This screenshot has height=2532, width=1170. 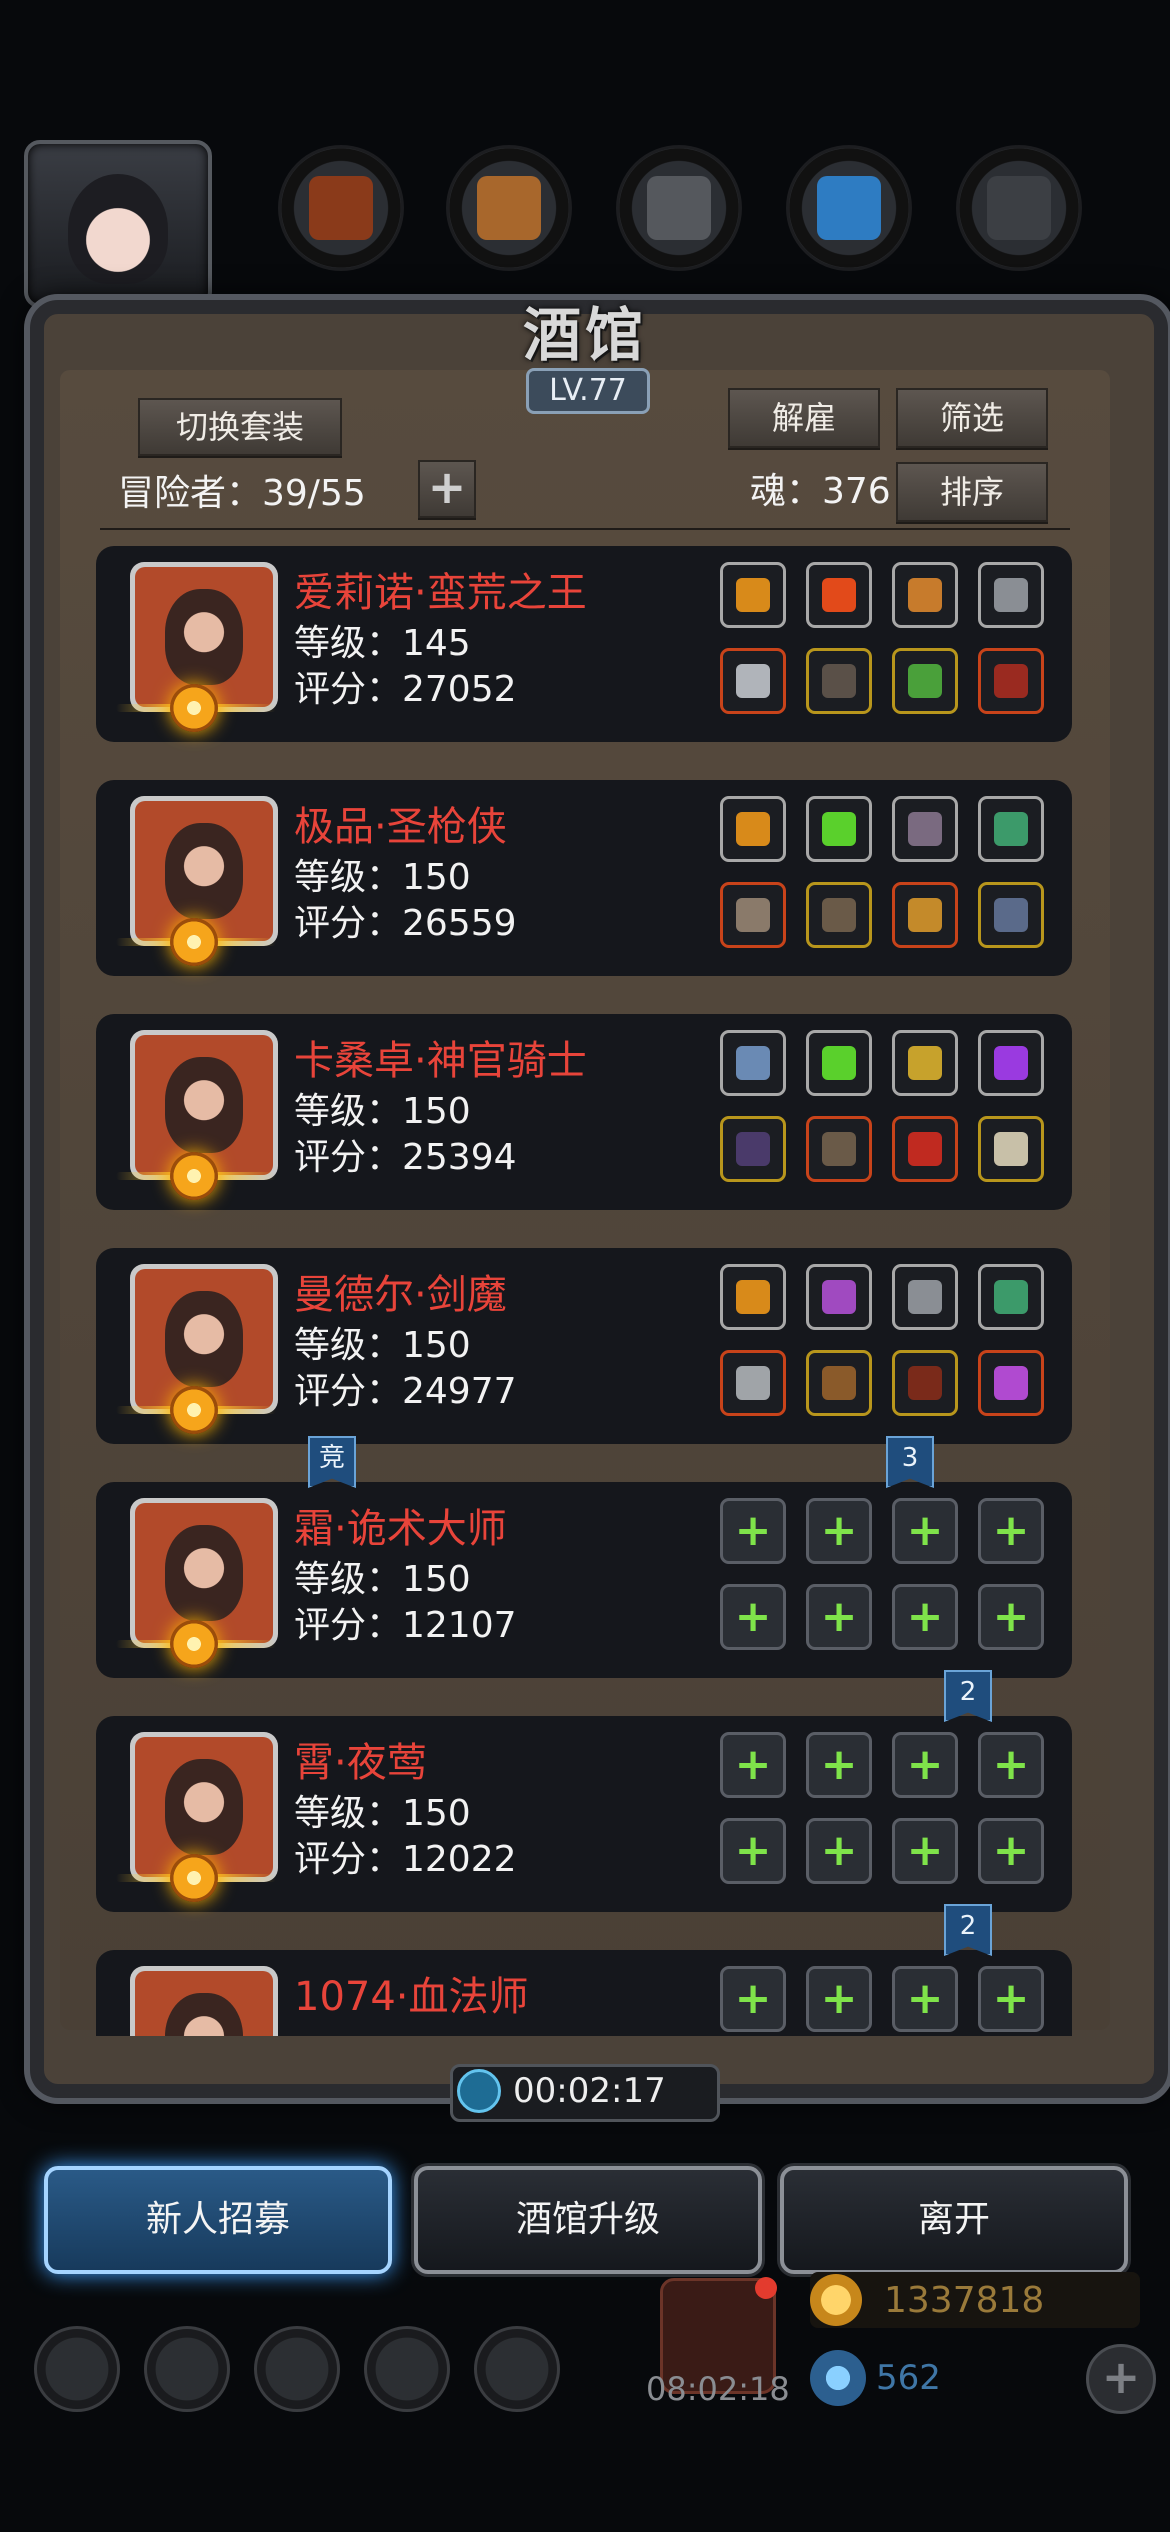 I want to click on dark-staff-icon, so click(x=753, y=1149).